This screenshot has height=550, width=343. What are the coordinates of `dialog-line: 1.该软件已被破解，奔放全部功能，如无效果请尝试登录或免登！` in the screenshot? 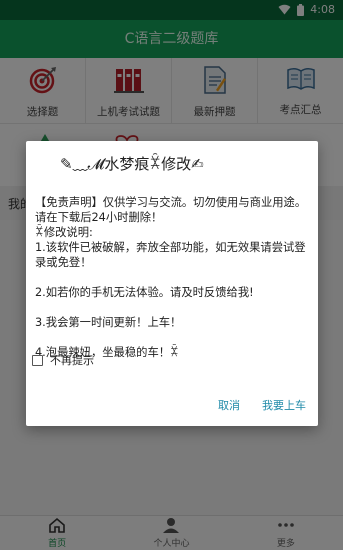 It's located at (170, 255).